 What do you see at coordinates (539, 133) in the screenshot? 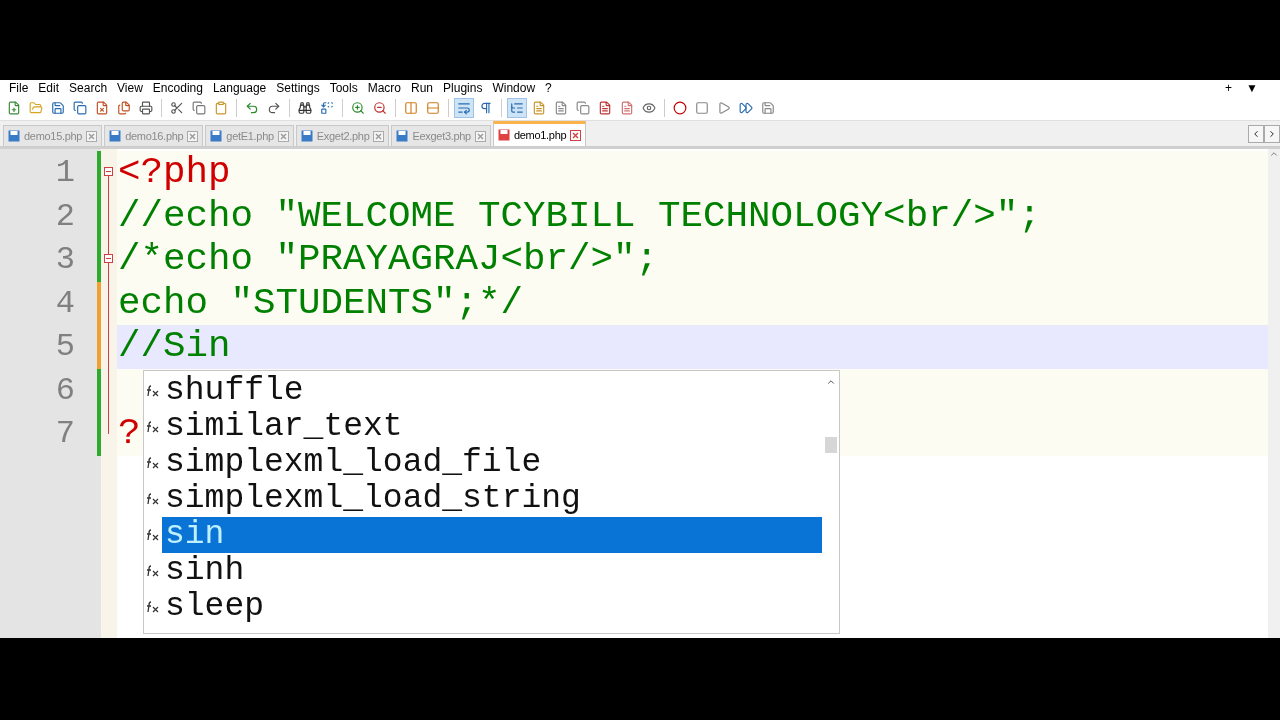
I see `file-tab: demo1.php` at bounding box center [539, 133].